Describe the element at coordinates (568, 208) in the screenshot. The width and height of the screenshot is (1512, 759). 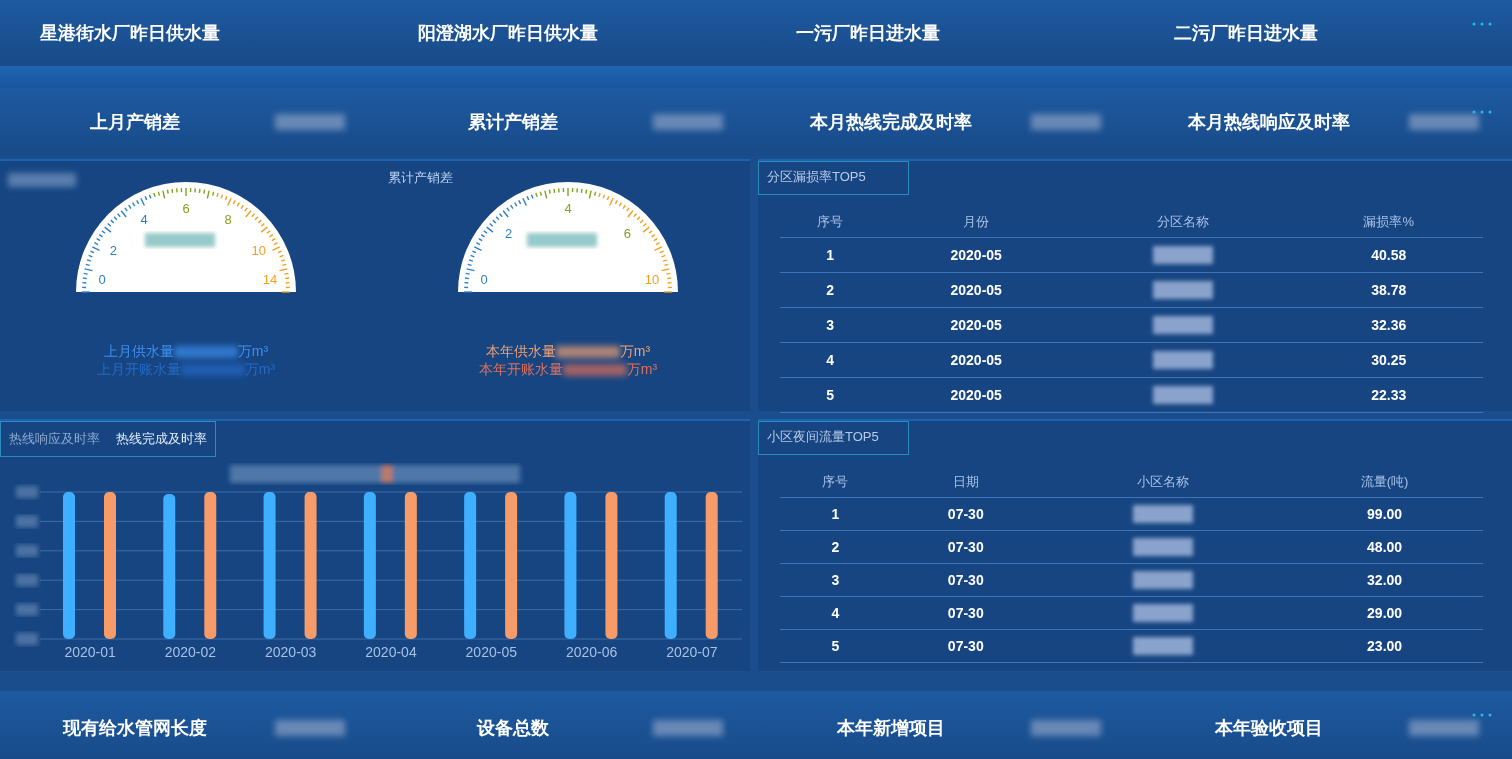
I see `gauge-tick-label: 4` at that location.